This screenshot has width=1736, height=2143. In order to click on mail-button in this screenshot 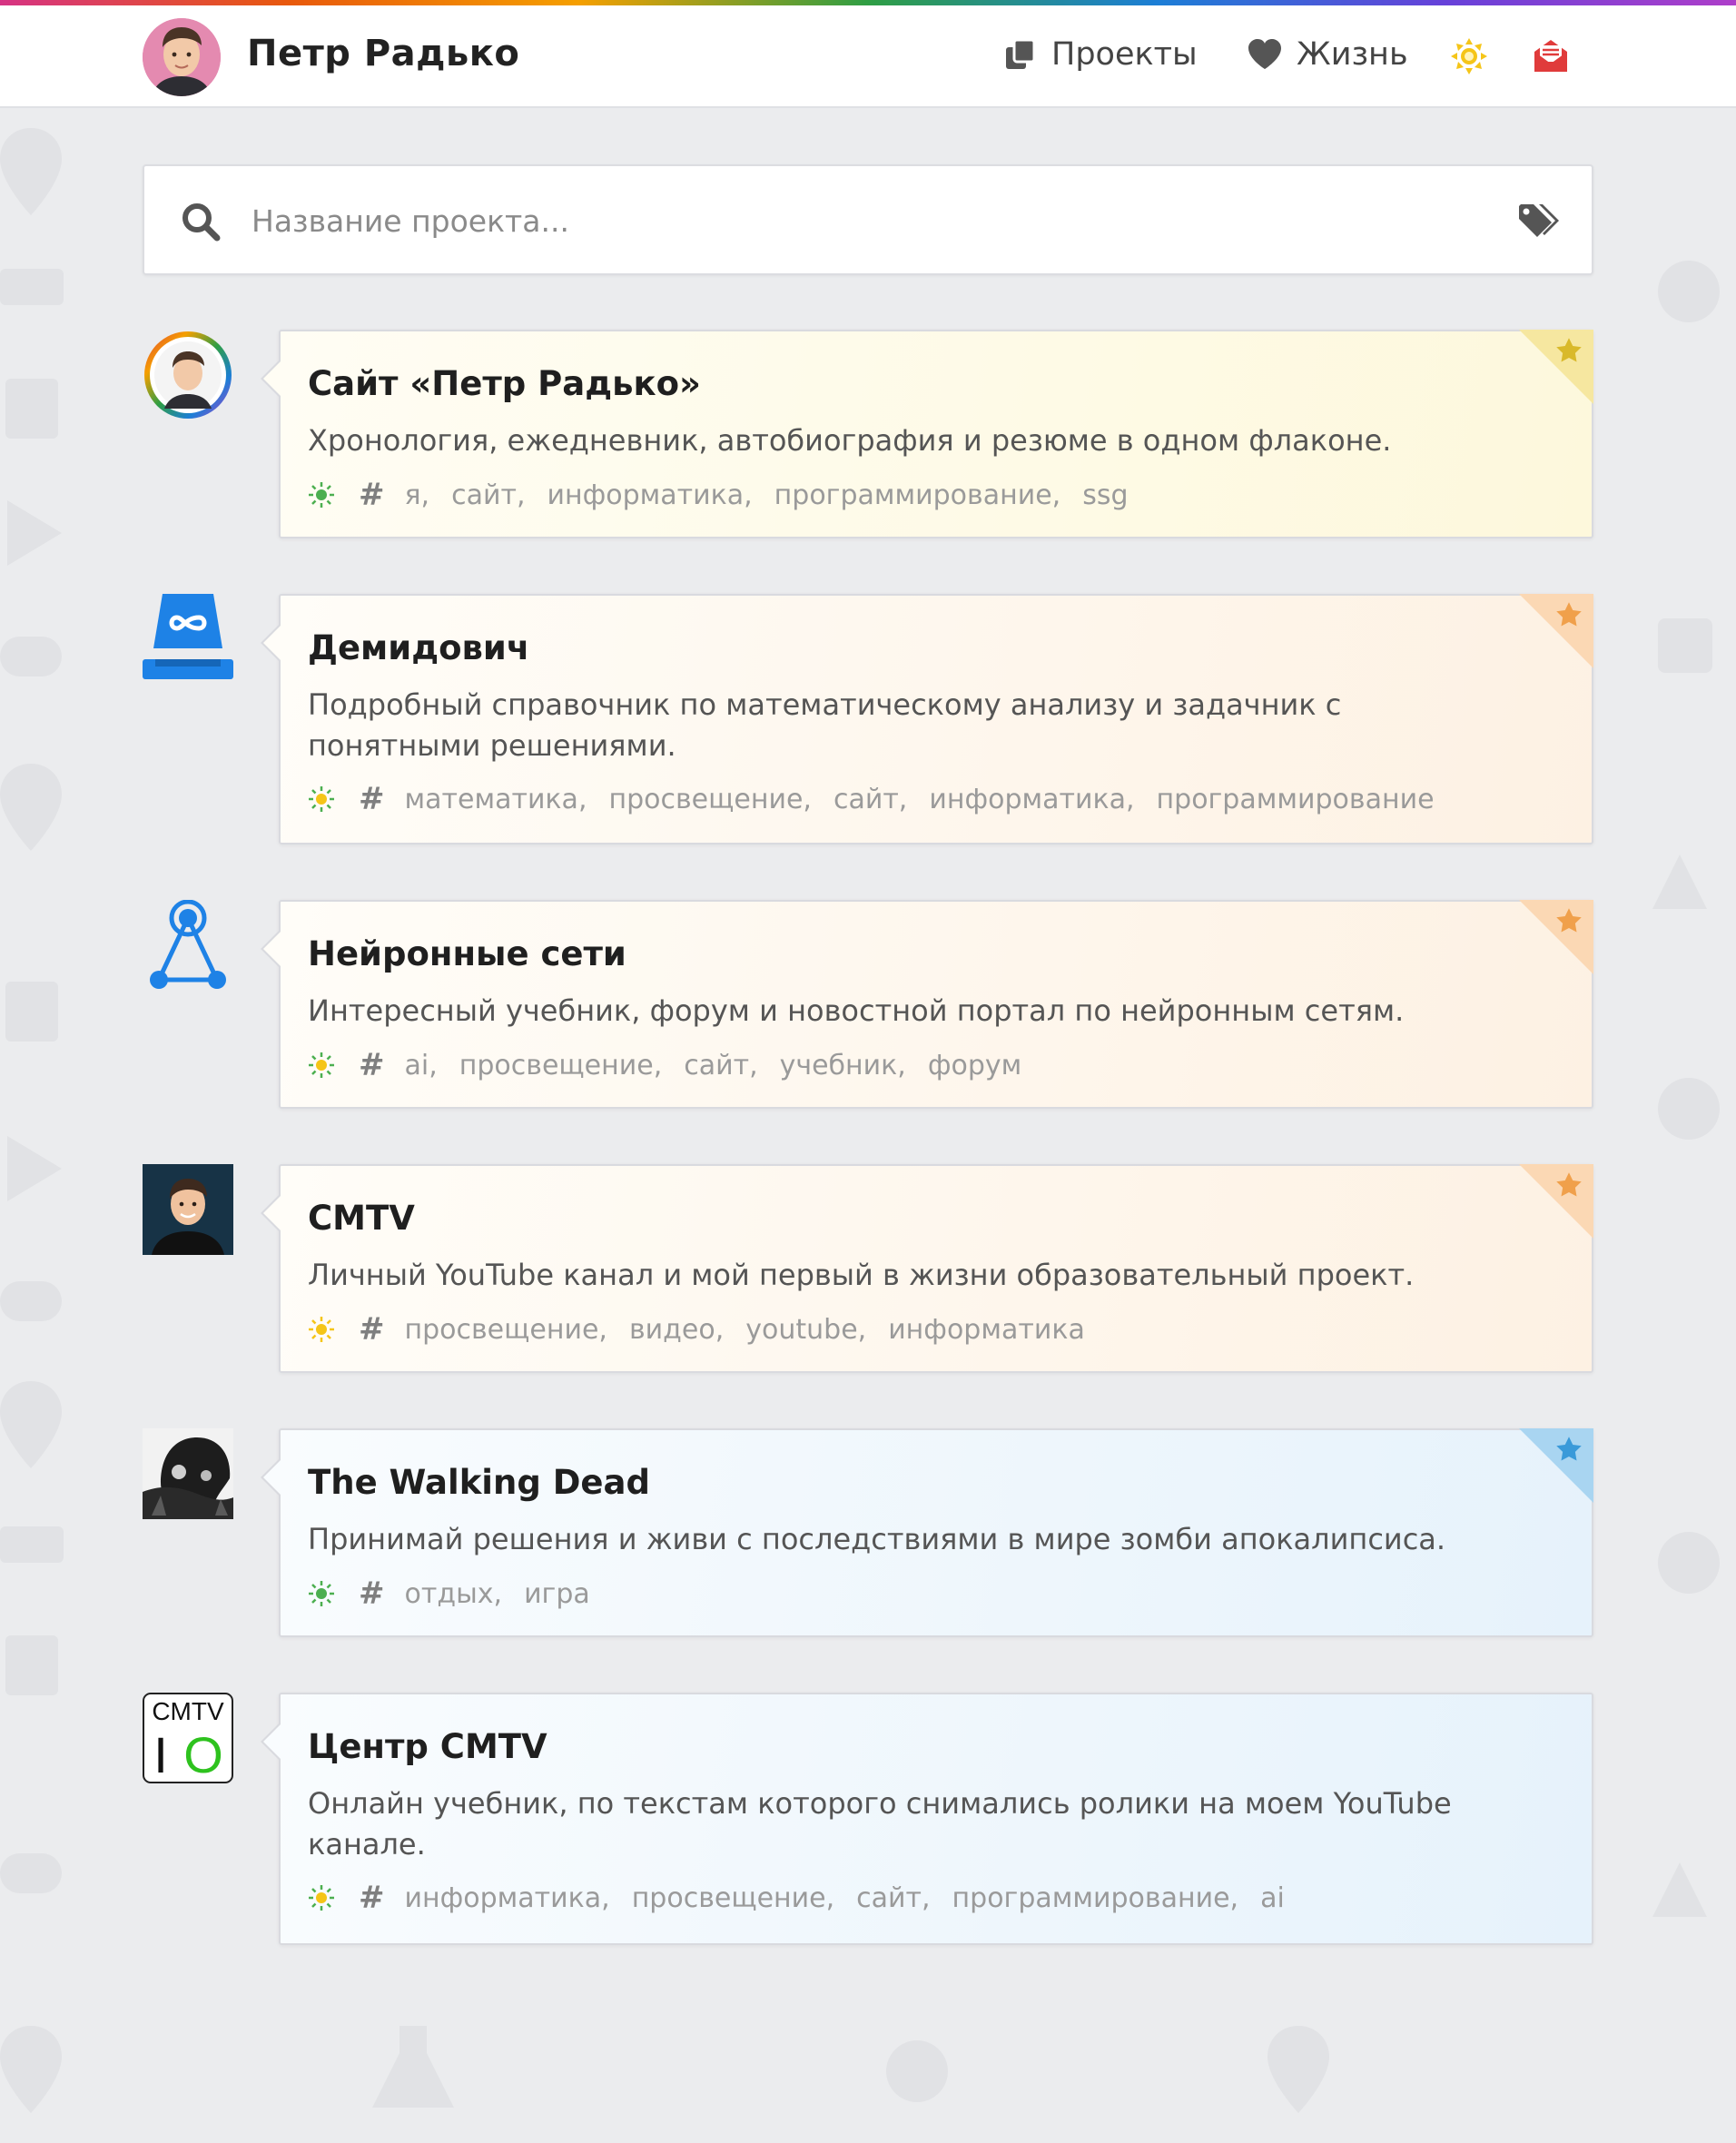, I will do `click(1551, 56)`.